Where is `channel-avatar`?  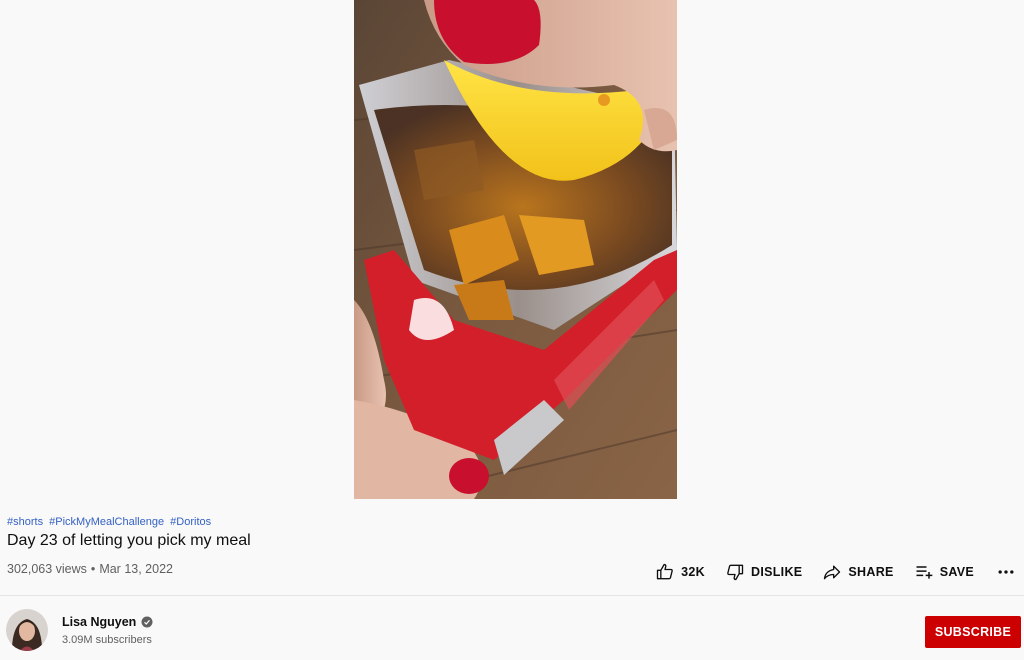
channel-avatar is located at coordinates (27, 630).